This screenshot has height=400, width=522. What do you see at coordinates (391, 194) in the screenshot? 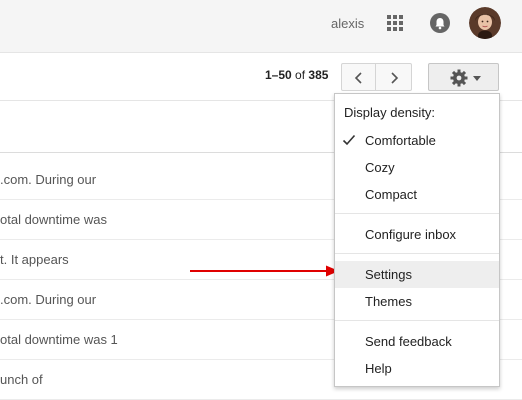
I see `menu-item-label: Compact` at bounding box center [391, 194].